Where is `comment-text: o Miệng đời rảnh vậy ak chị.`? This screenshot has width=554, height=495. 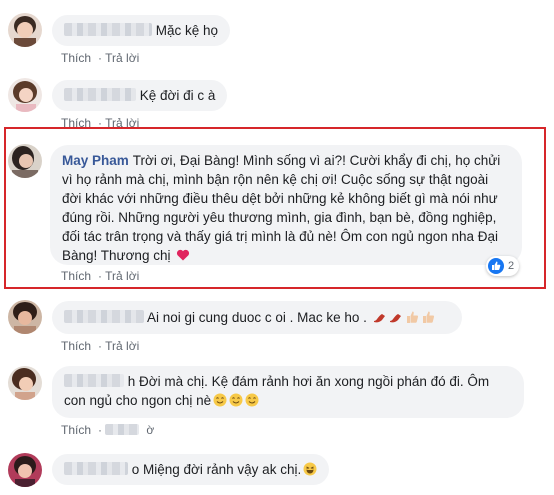 comment-text: o Miệng đời rảnh vậy ak chị. is located at coordinates (216, 469).